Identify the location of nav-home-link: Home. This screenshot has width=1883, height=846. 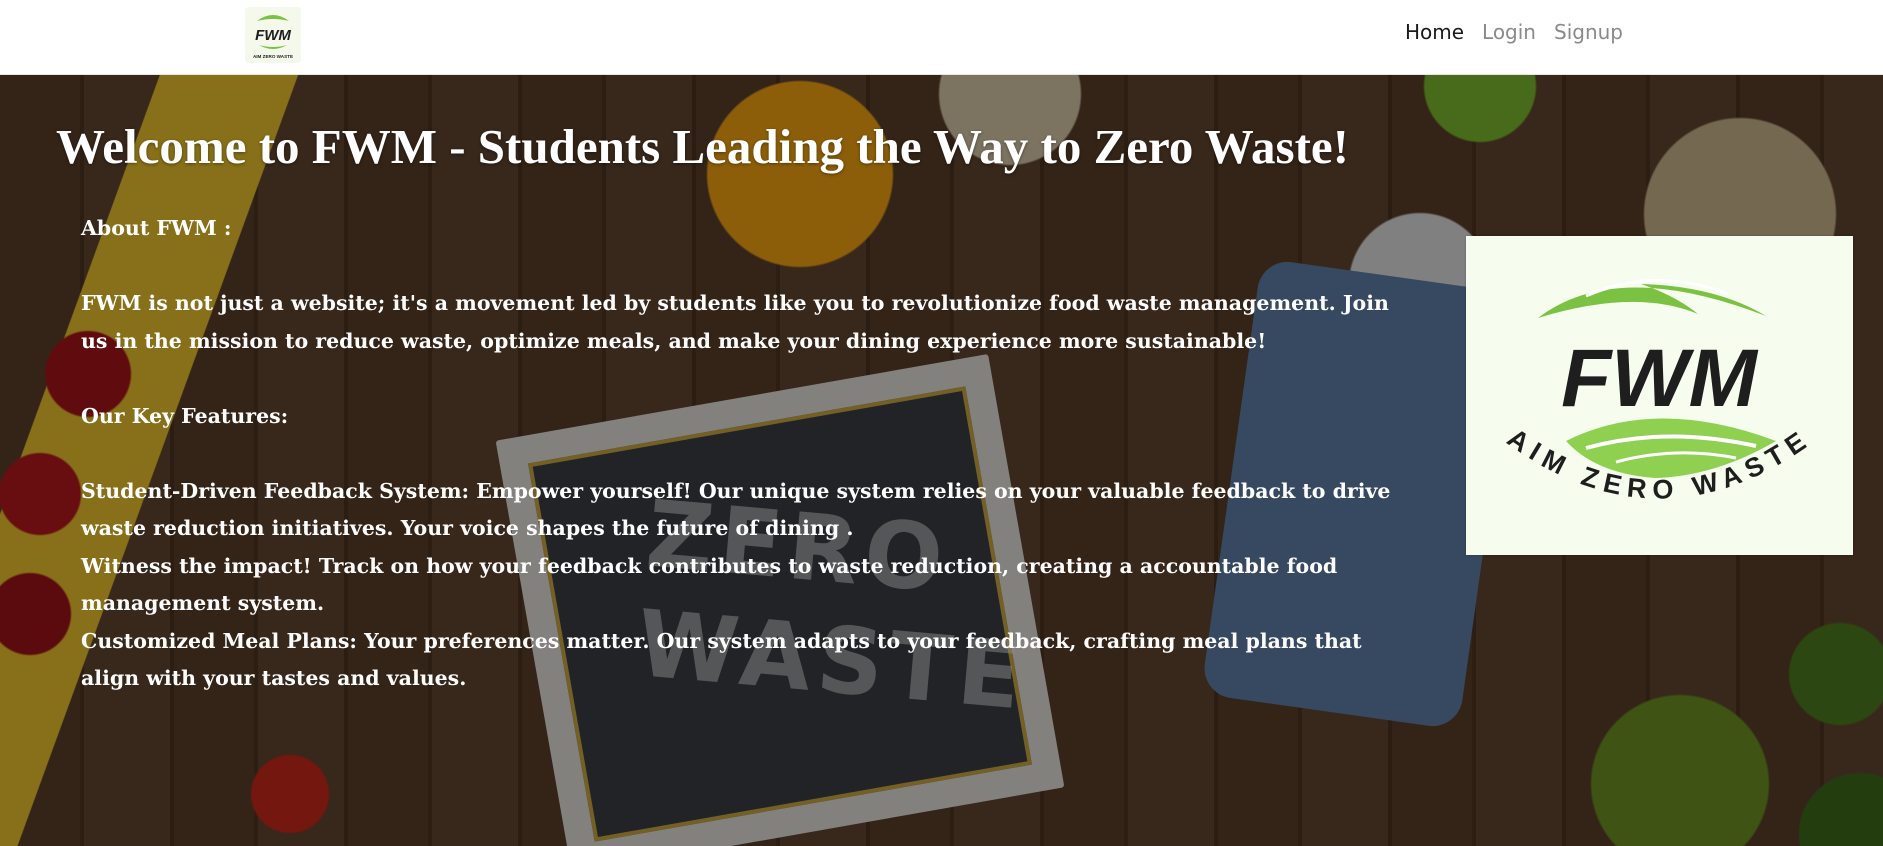
(1434, 32).